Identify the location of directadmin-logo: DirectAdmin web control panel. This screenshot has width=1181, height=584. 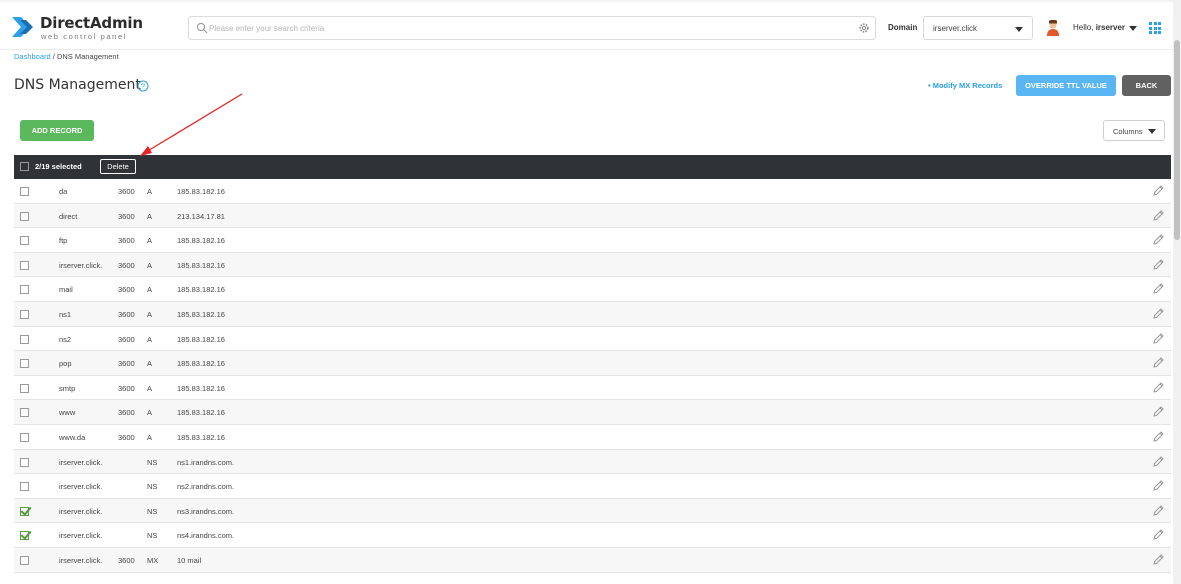
(77, 27).